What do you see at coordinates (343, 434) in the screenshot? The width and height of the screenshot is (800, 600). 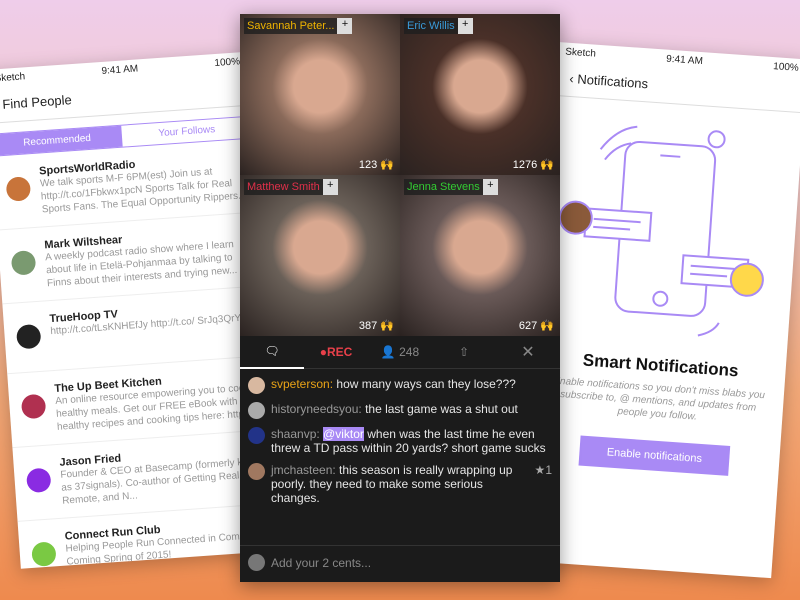 I see `mention: @viktor` at bounding box center [343, 434].